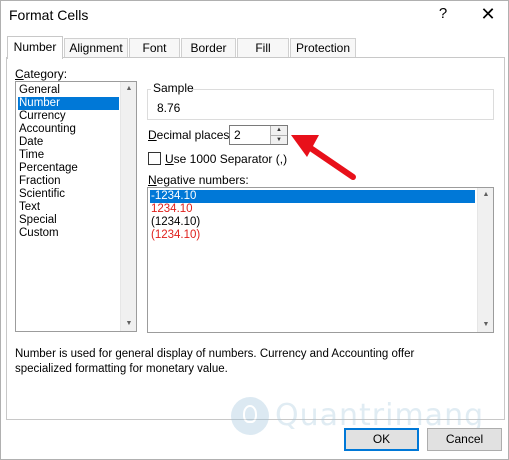 This screenshot has width=509, height=460. What do you see at coordinates (68, 90) in the screenshot?
I see `list-item: General` at bounding box center [68, 90].